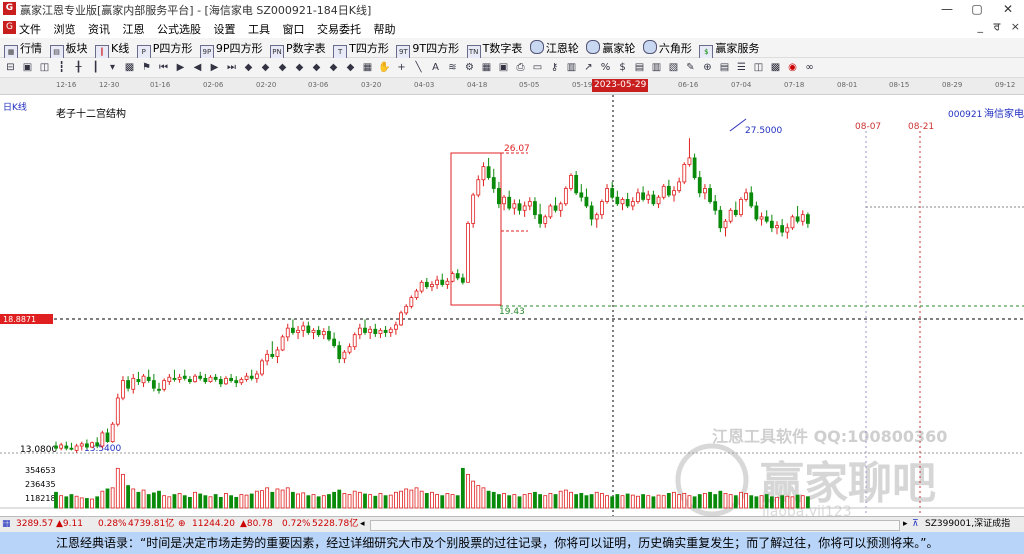 Image resolution: width=1024 pixels, height=554 pixels. Describe the element at coordinates (129, 67) in the screenshot. I see `color-icon: ▩` at that location.